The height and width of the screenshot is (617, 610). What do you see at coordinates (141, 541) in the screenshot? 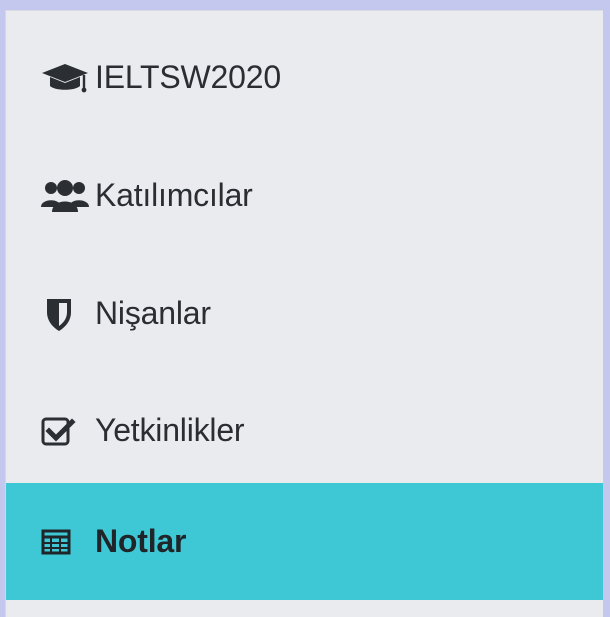
I see `nav-item-label: Notlar` at bounding box center [141, 541].